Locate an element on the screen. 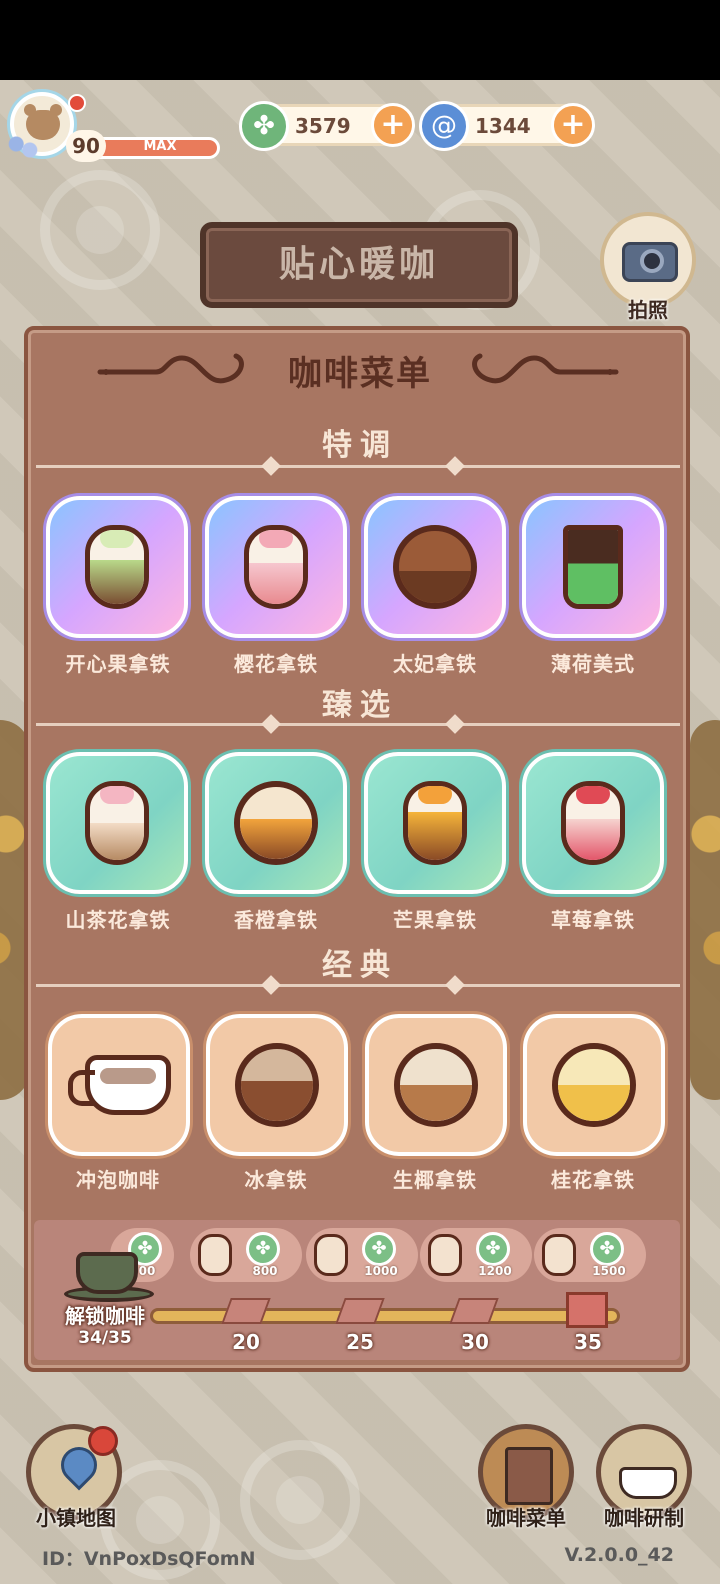  town-map-label: 小镇地图 is located at coordinates (76, 1518).